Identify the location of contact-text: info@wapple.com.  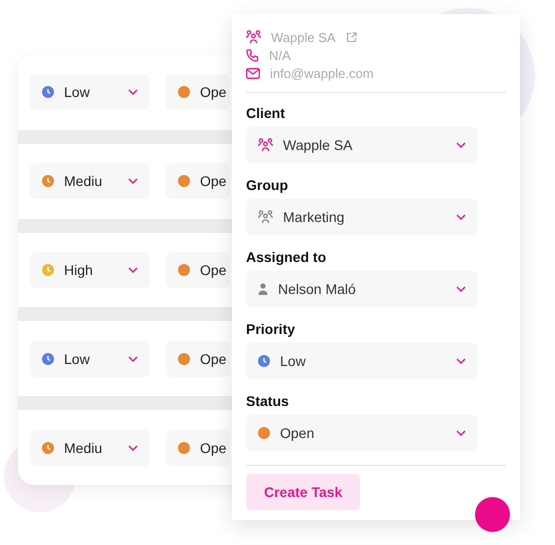
(322, 73).